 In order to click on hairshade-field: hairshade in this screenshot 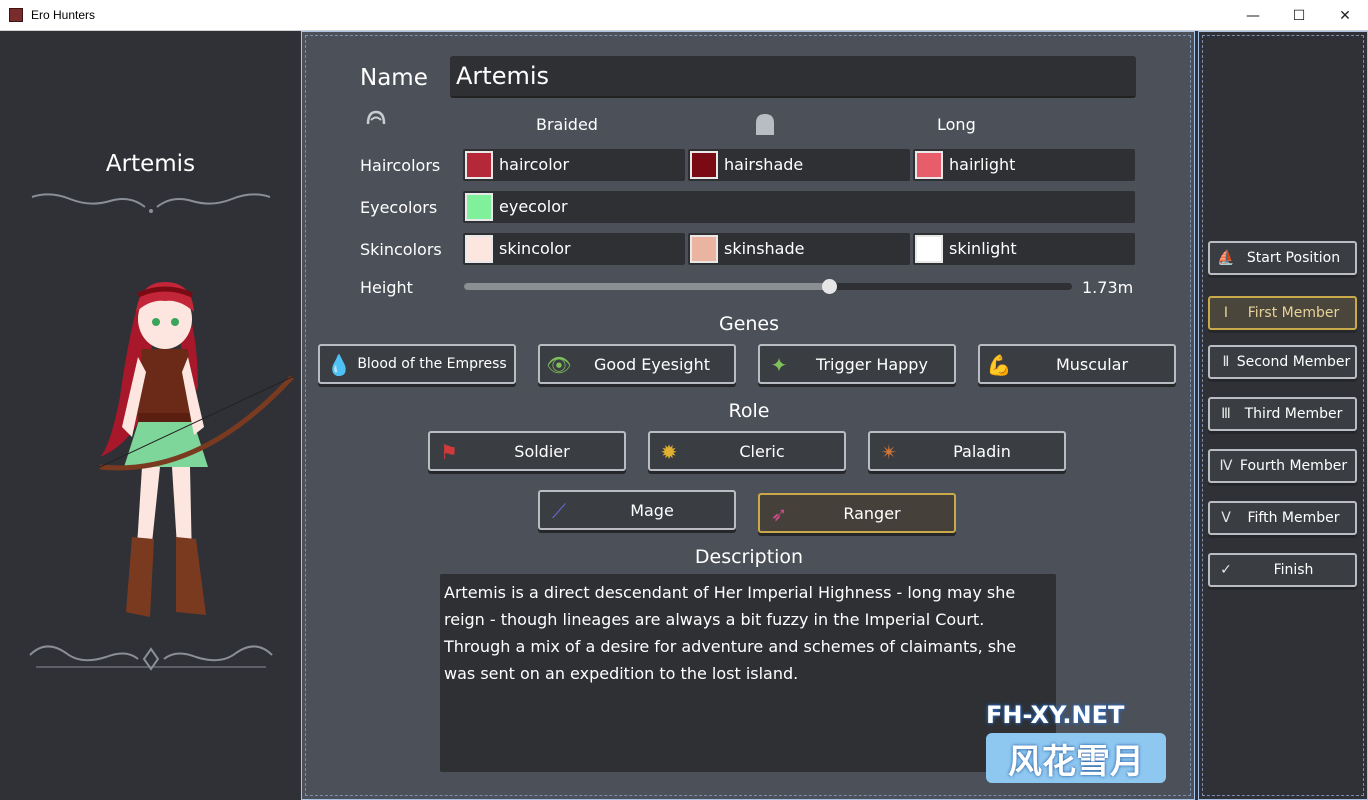, I will do `click(799, 165)`.